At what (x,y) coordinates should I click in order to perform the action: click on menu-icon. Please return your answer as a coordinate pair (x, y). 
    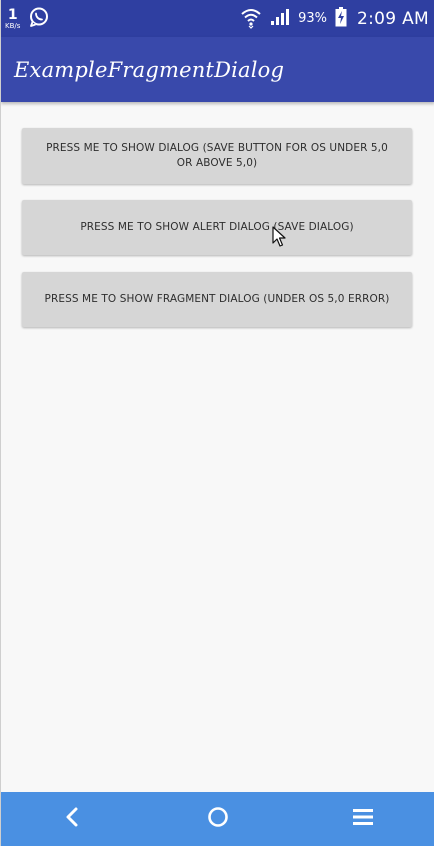
    Looking at the image, I should click on (363, 819).